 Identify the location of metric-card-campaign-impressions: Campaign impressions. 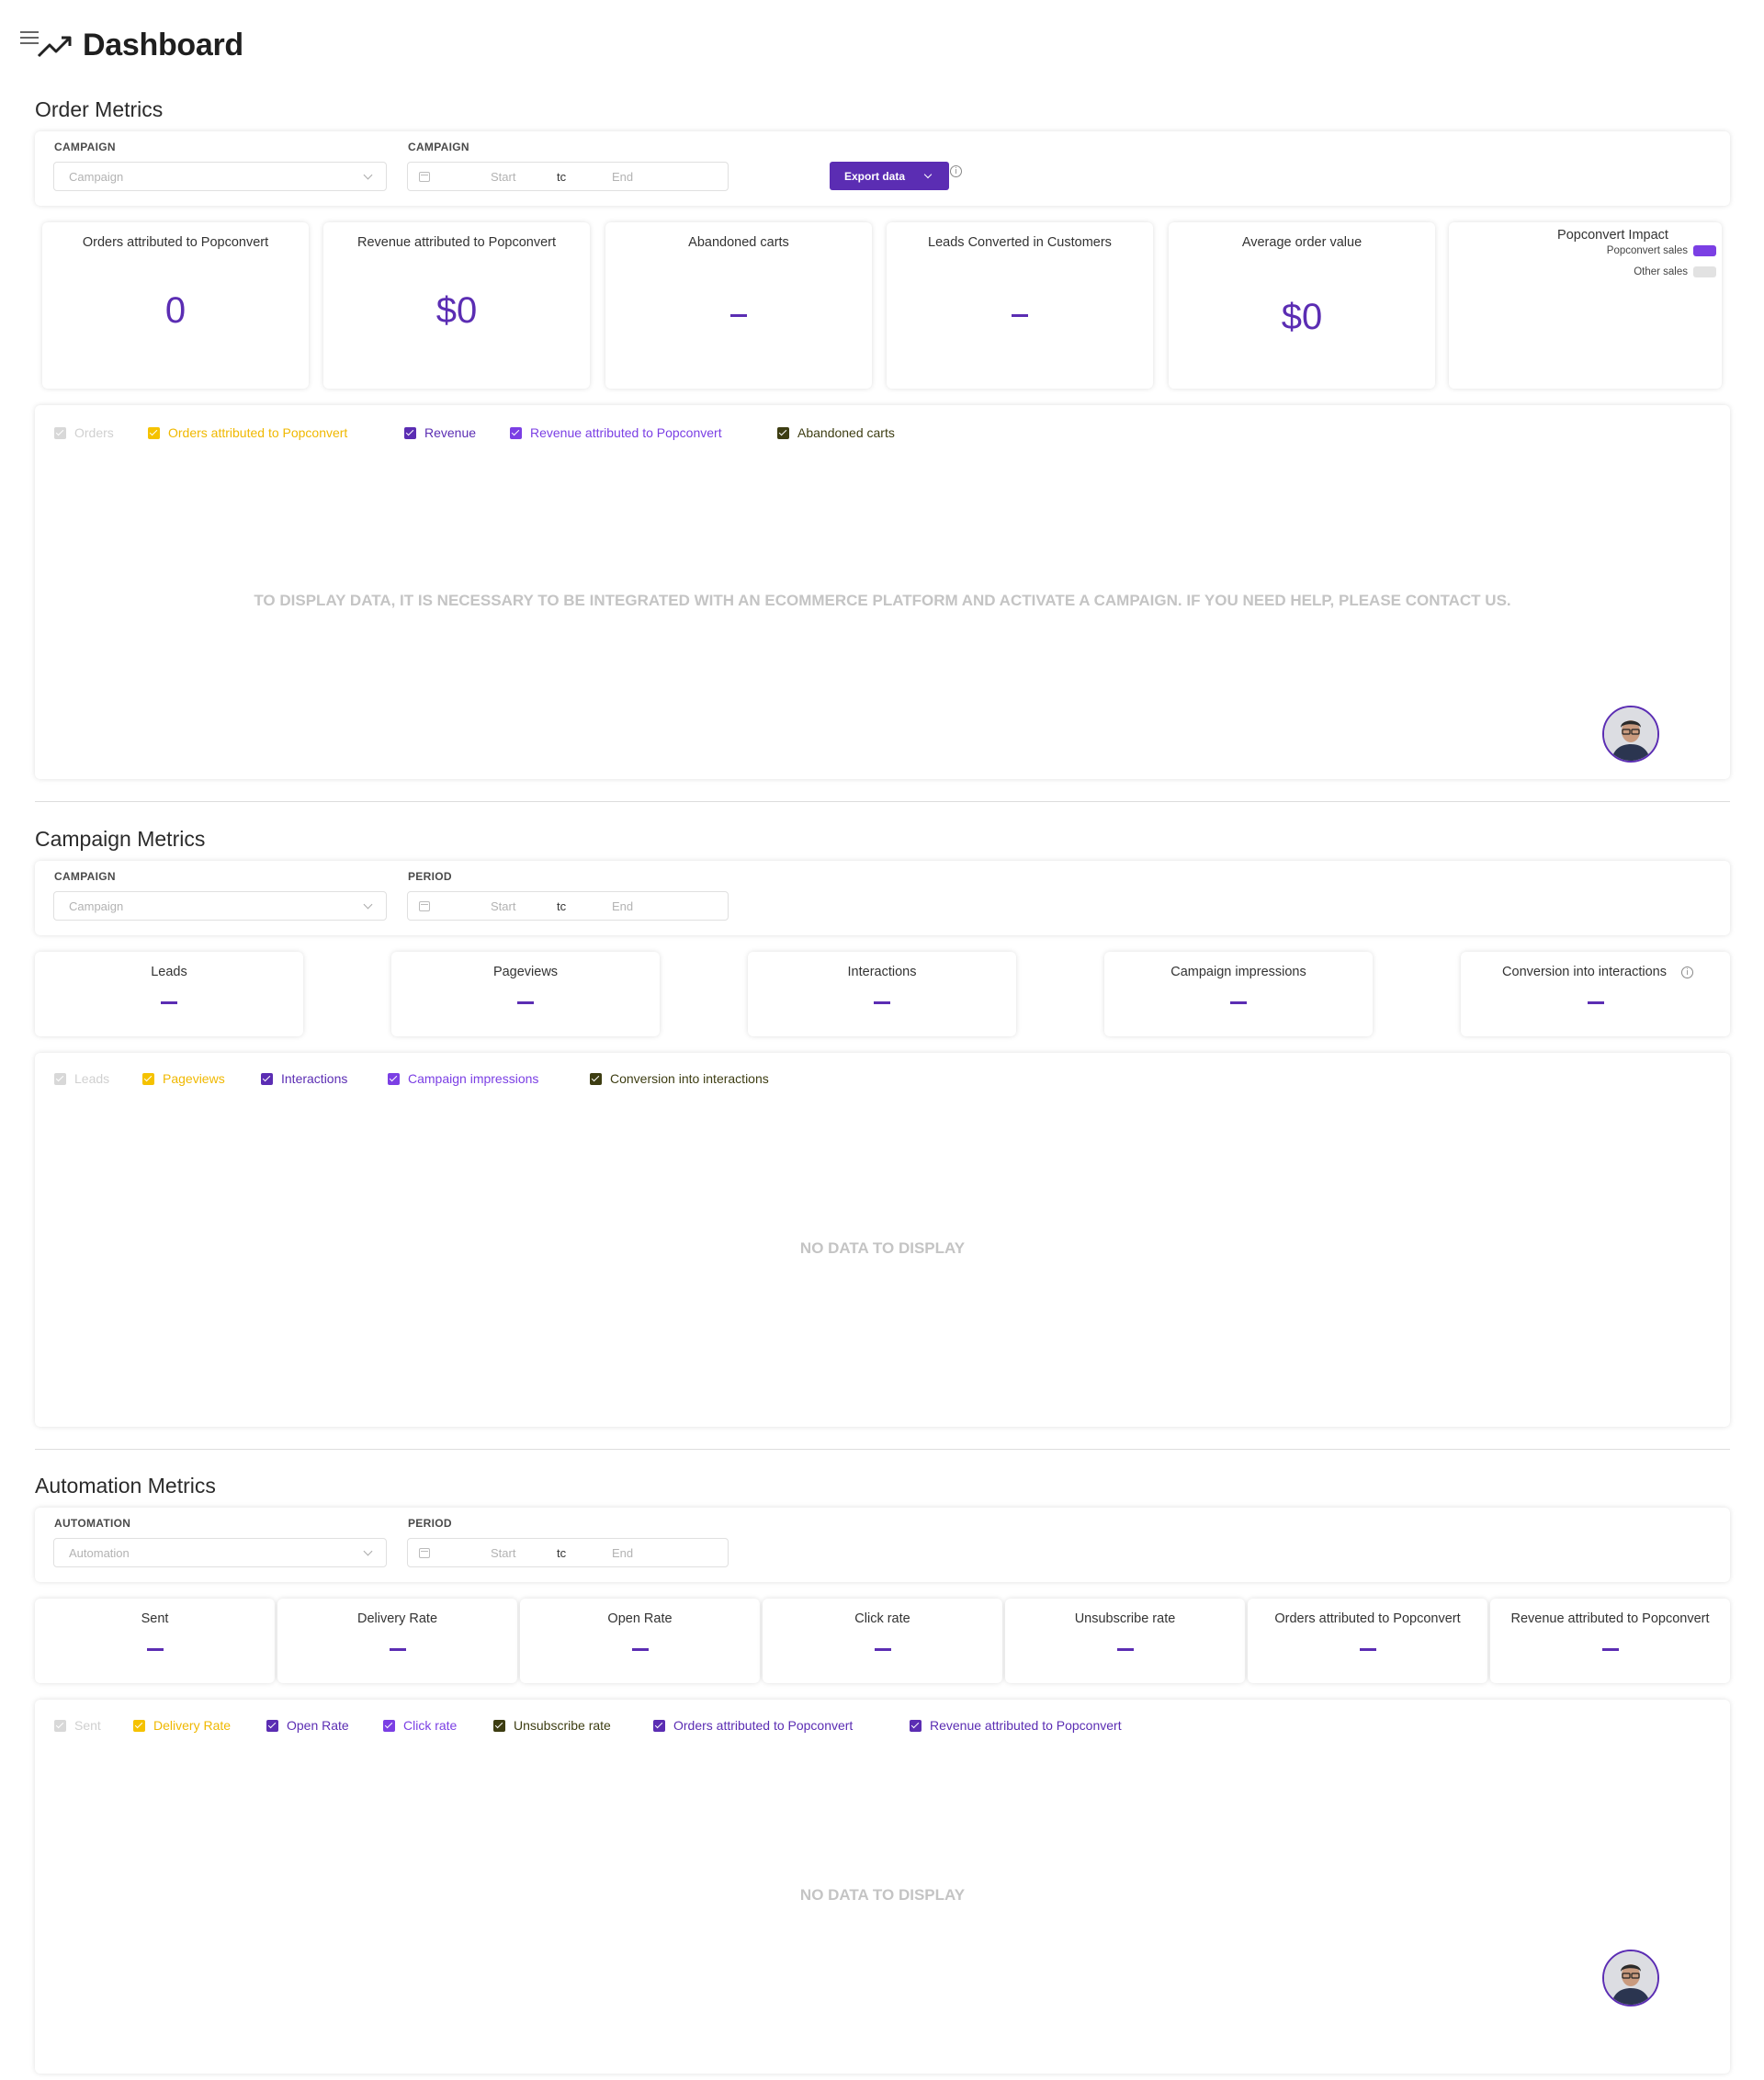
(1239, 994).